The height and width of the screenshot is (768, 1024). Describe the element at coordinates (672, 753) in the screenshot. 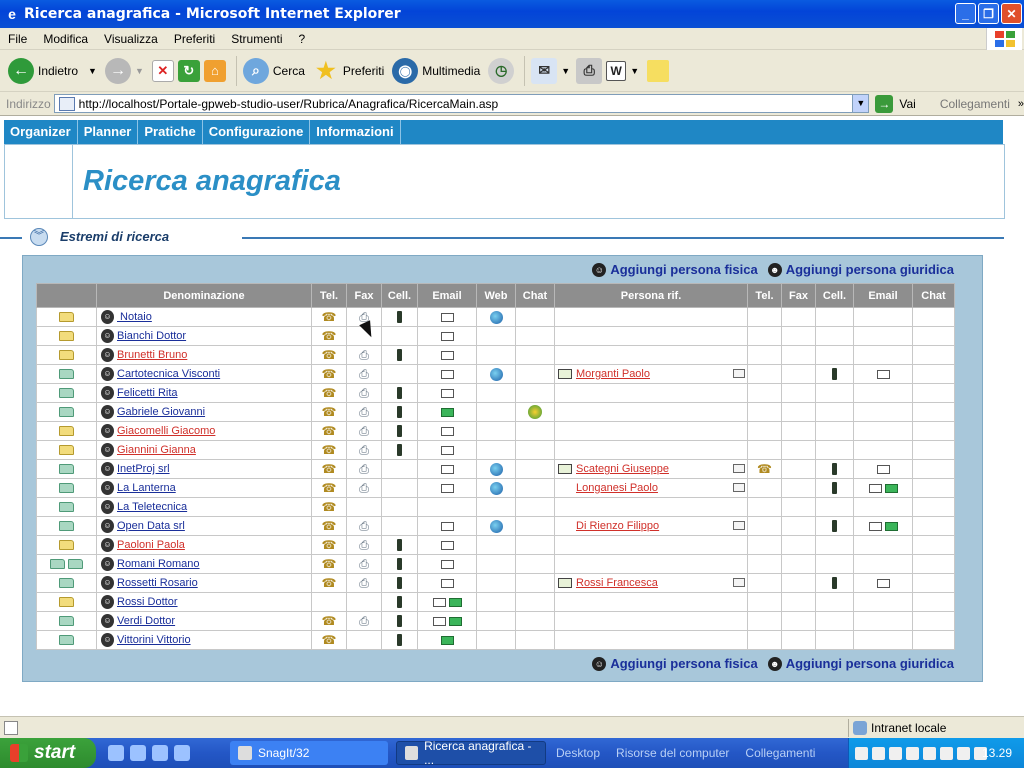

I see `toolbar-risorse: Risorse del computer` at that location.